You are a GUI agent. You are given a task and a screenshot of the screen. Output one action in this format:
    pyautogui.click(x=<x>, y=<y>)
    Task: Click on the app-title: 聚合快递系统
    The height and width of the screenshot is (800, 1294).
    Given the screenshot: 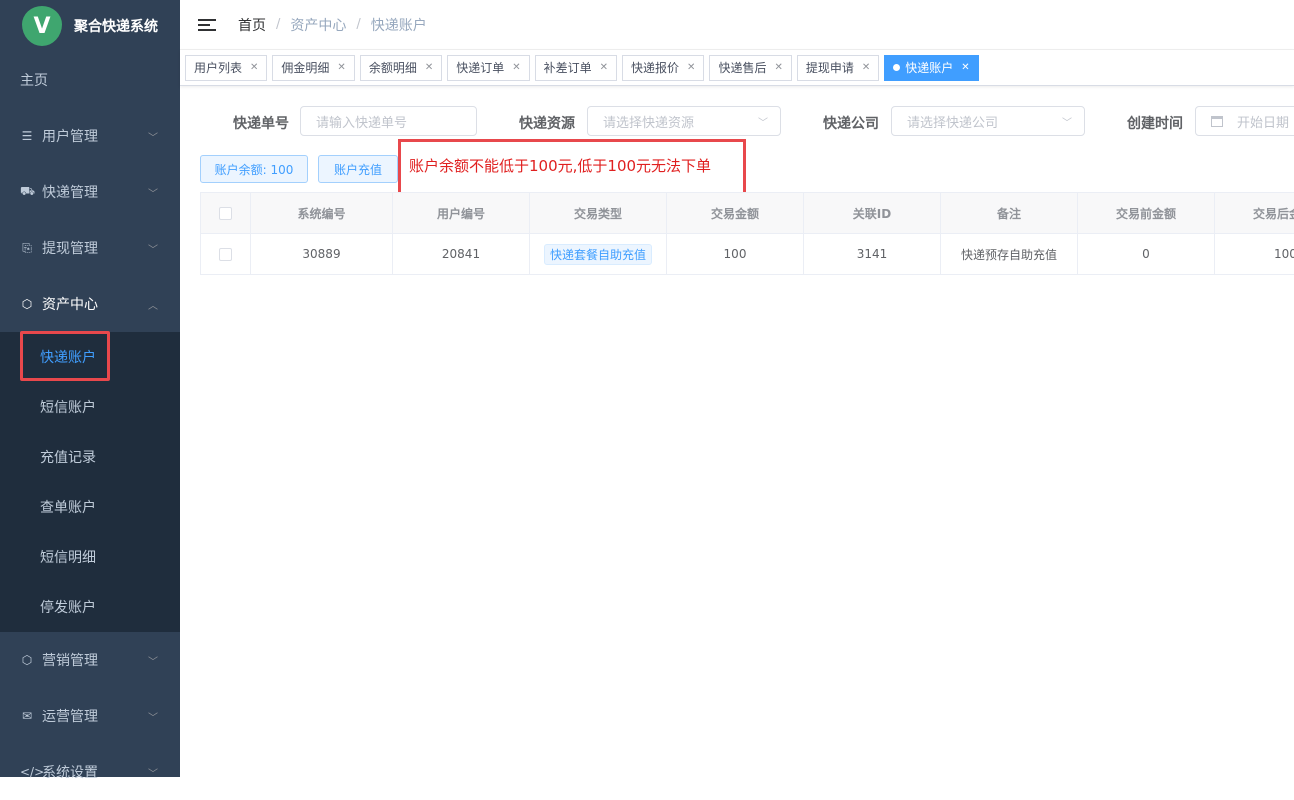 What is the action you would take?
    pyautogui.click(x=116, y=27)
    